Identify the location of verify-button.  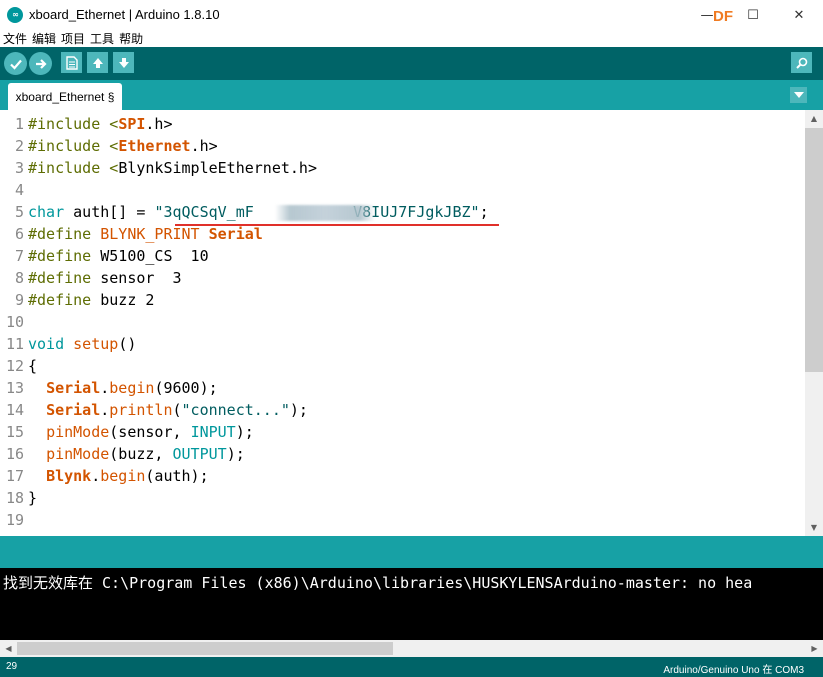
(15, 63).